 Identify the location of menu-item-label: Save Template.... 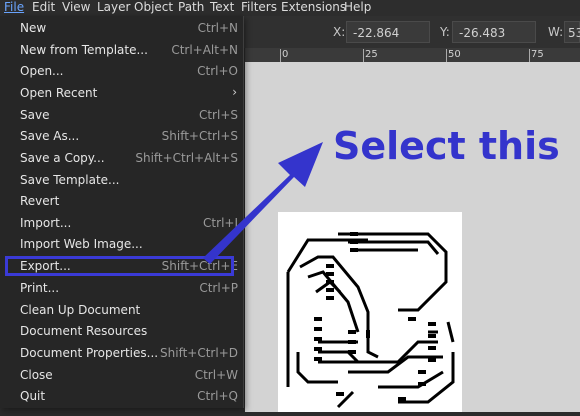
(70, 180).